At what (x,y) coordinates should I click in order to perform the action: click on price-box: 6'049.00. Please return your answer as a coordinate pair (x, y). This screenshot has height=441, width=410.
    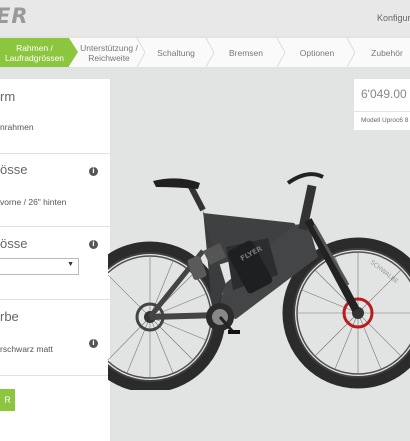
    Looking at the image, I should click on (382, 95).